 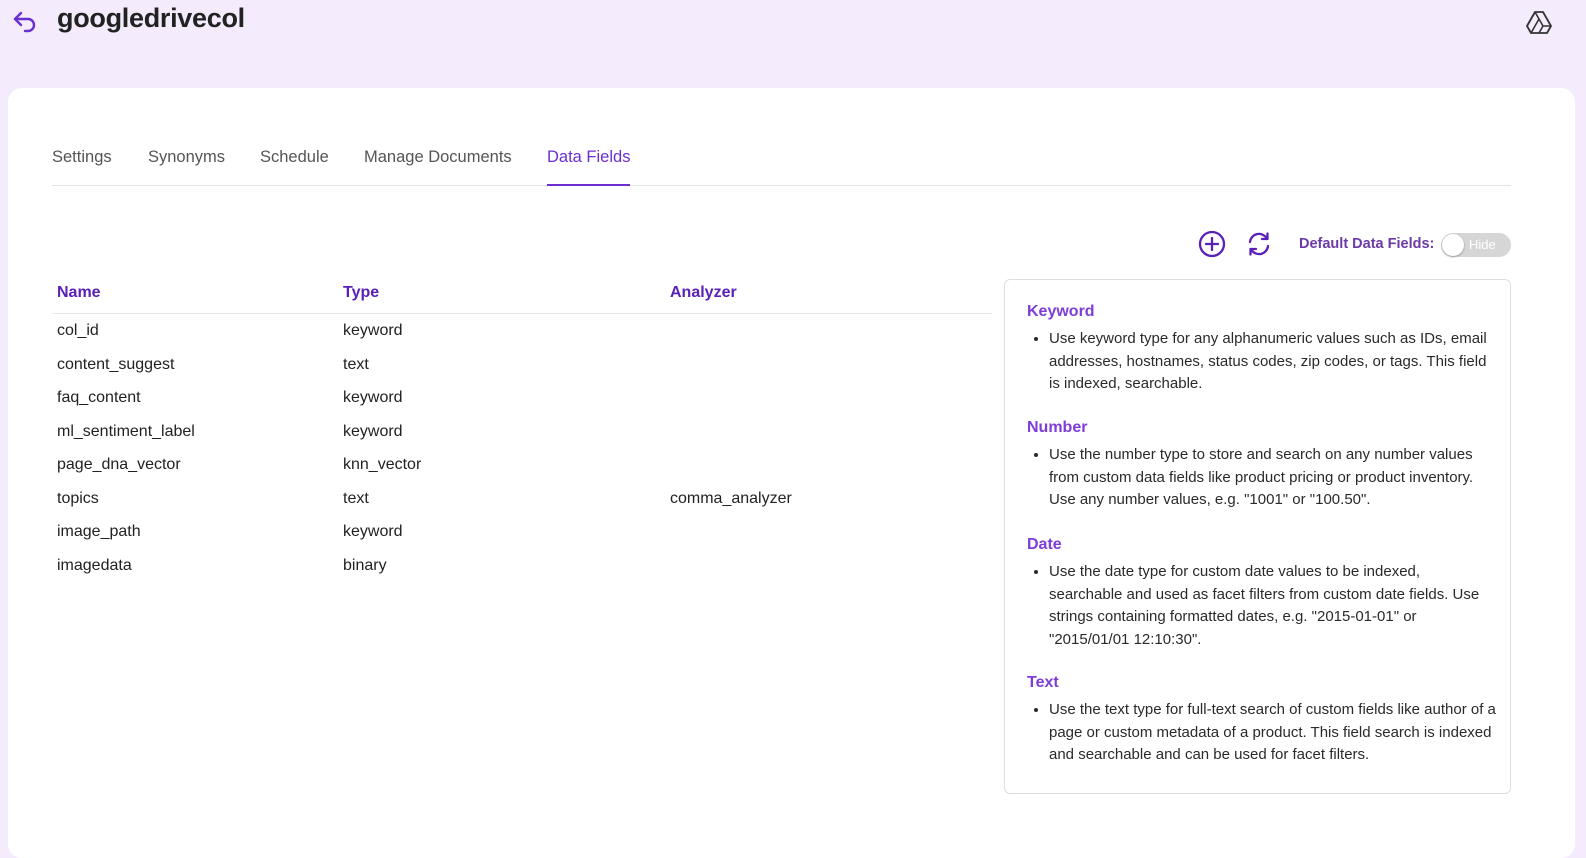 What do you see at coordinates (522, 499) in the screenshot?
I see `table-row: topics text comma_analyzer` at bounding box center [522, 499].